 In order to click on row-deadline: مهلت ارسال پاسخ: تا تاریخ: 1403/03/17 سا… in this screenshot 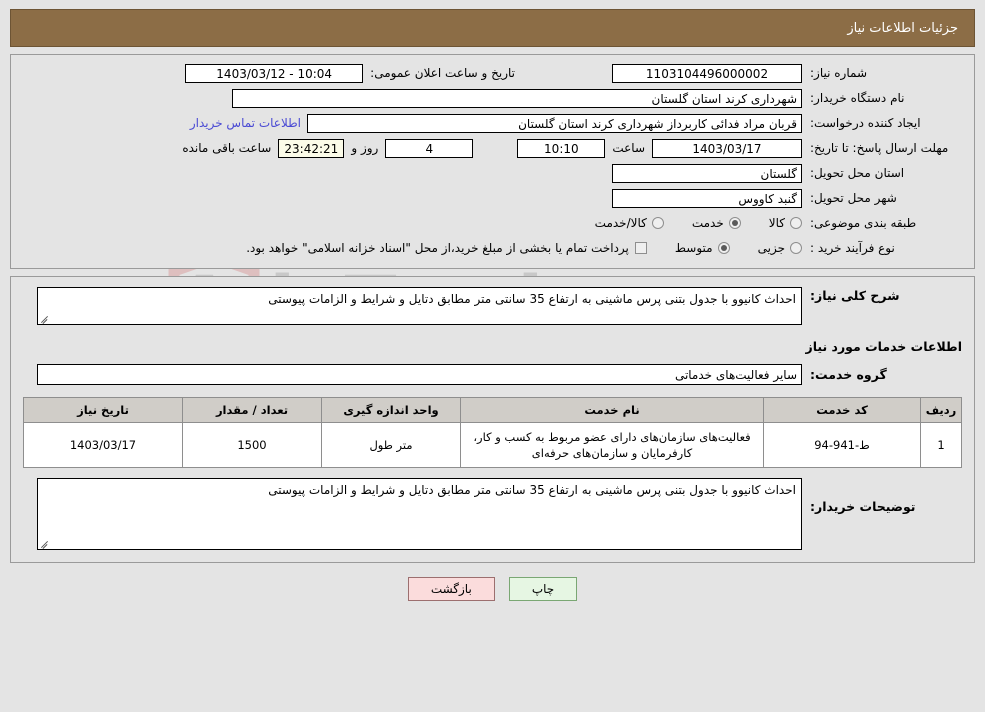, I will do `click(492, 148)`.